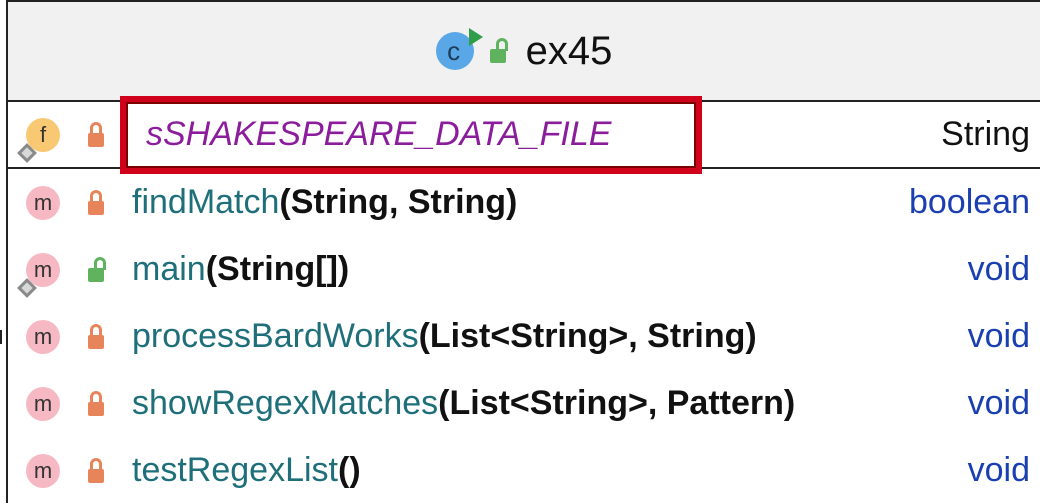 This screenshot has width=1040, height=504. Describe the element at coordinates (27, 152) in the screenshot. I see `override-marker-icon` at that location.